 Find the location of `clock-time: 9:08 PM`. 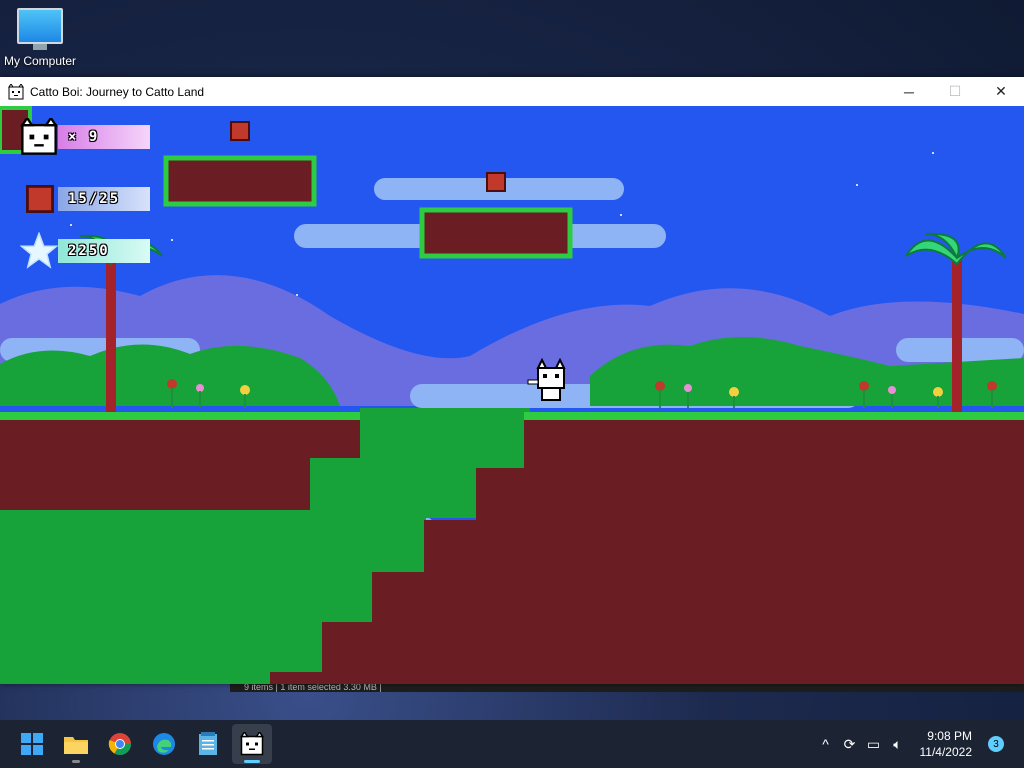

clock-time: 9:08 PM is located at coordinates (949, 736).